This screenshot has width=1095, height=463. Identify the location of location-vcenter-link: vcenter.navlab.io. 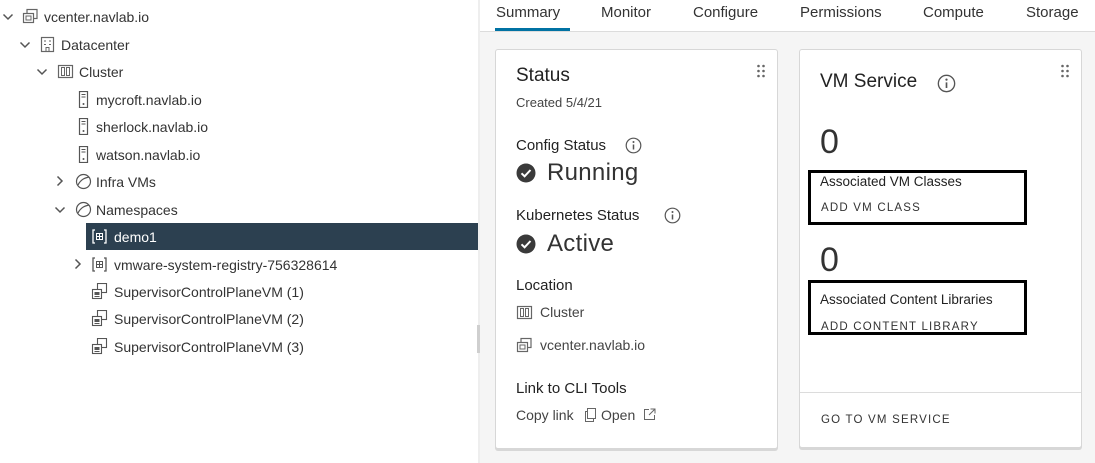
(592, 345).